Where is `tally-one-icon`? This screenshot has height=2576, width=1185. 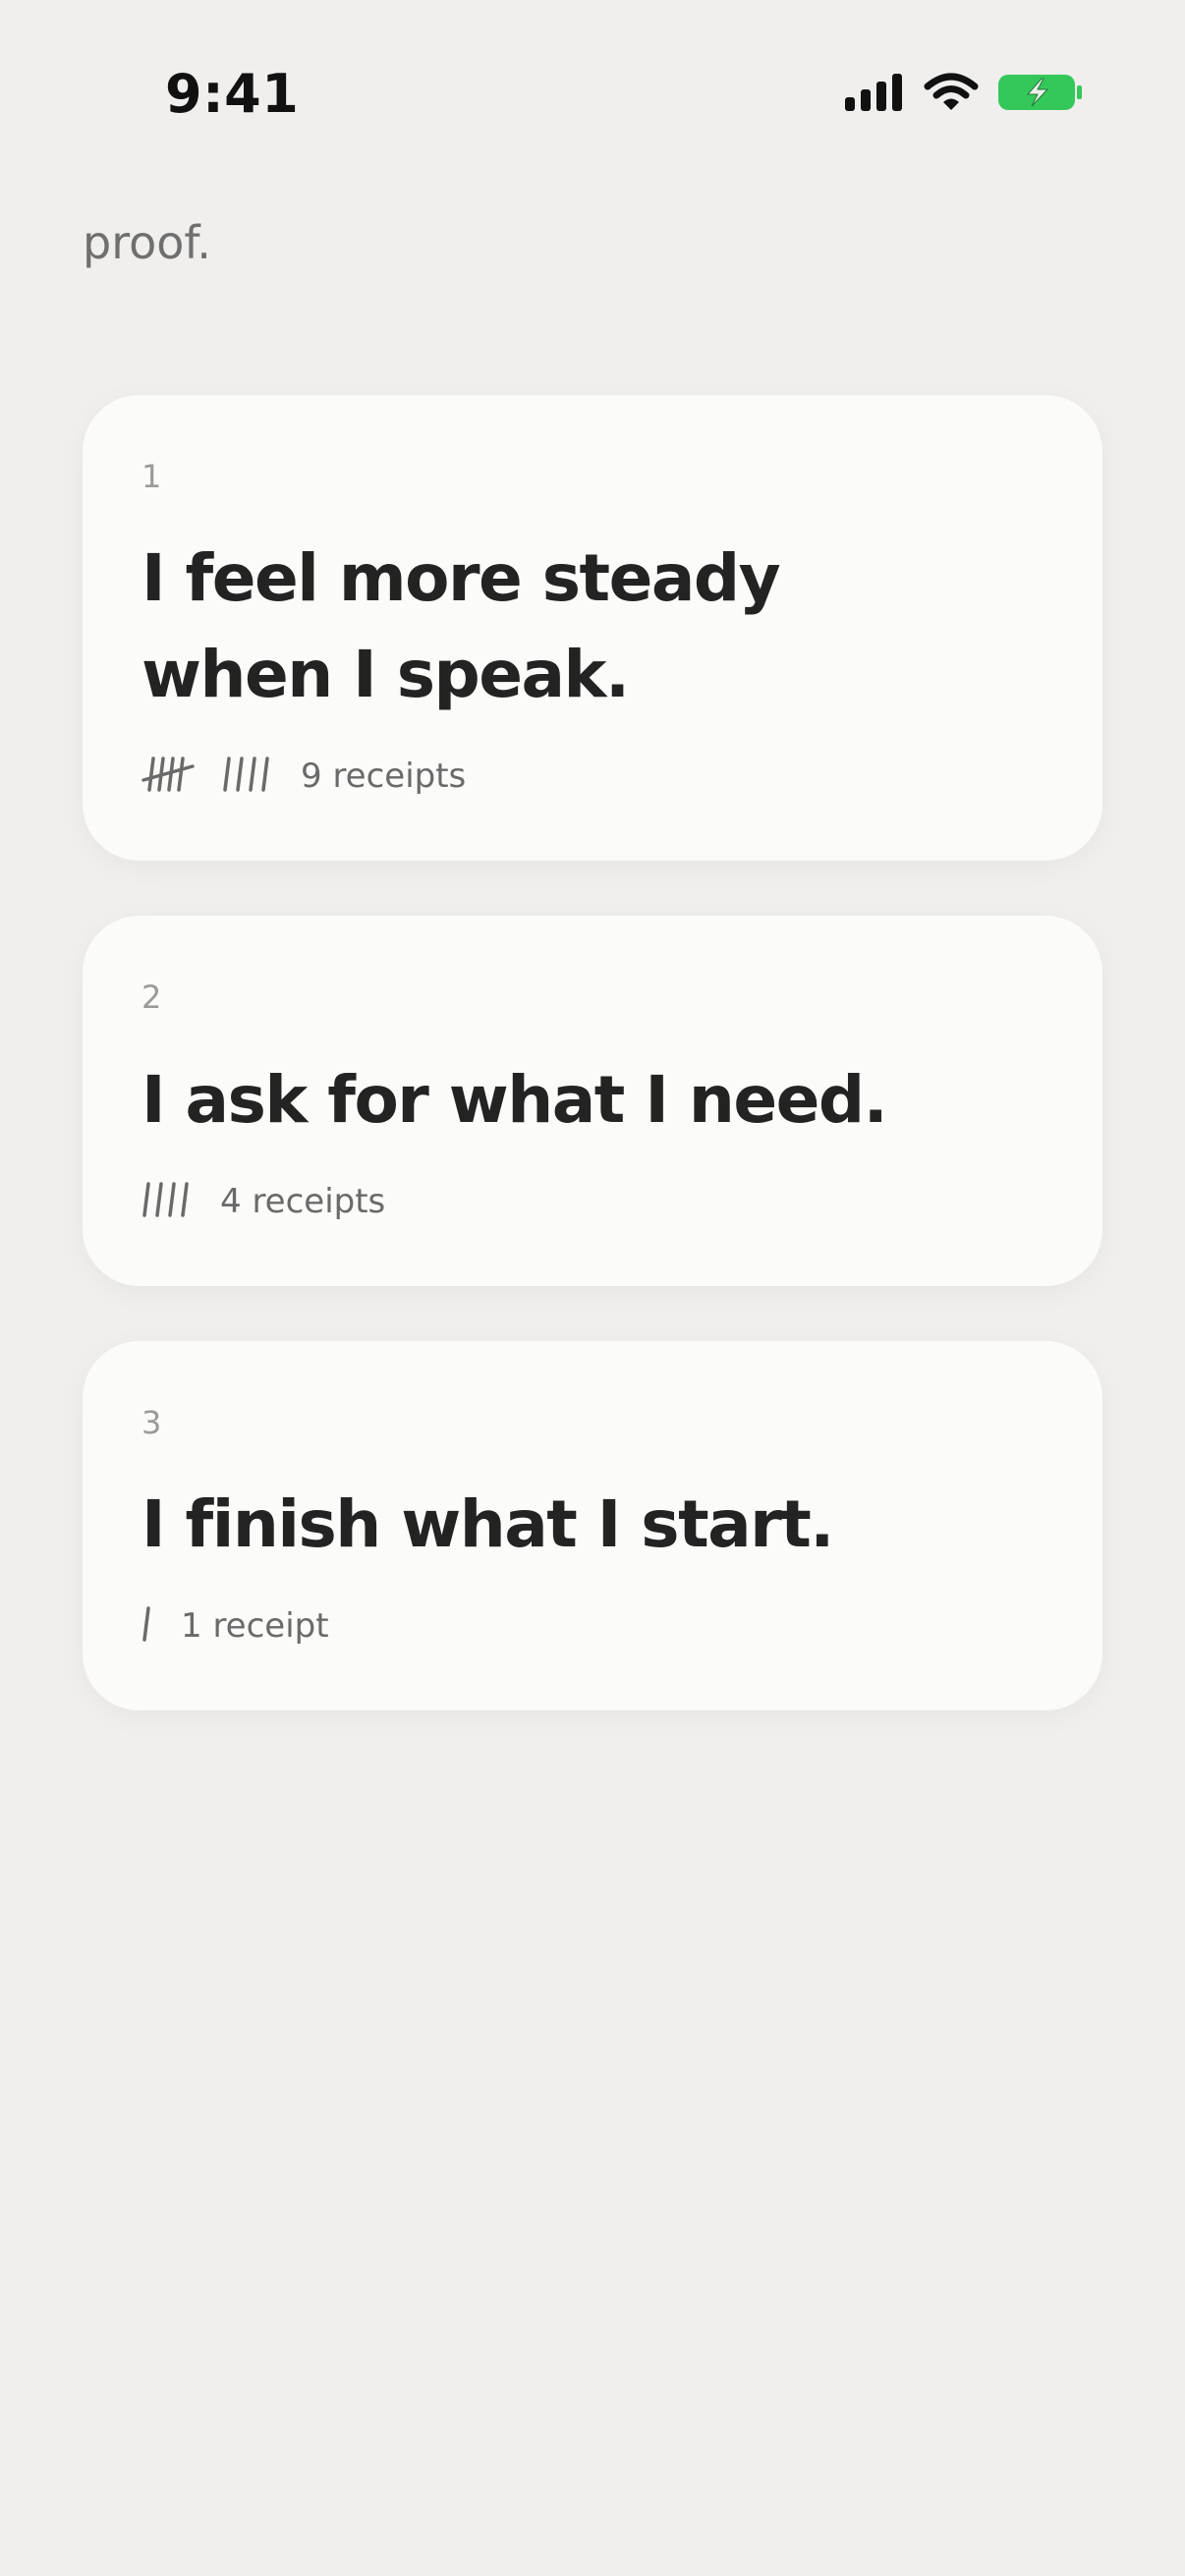 tally-one-icon is located at coordinates (147, 1626).